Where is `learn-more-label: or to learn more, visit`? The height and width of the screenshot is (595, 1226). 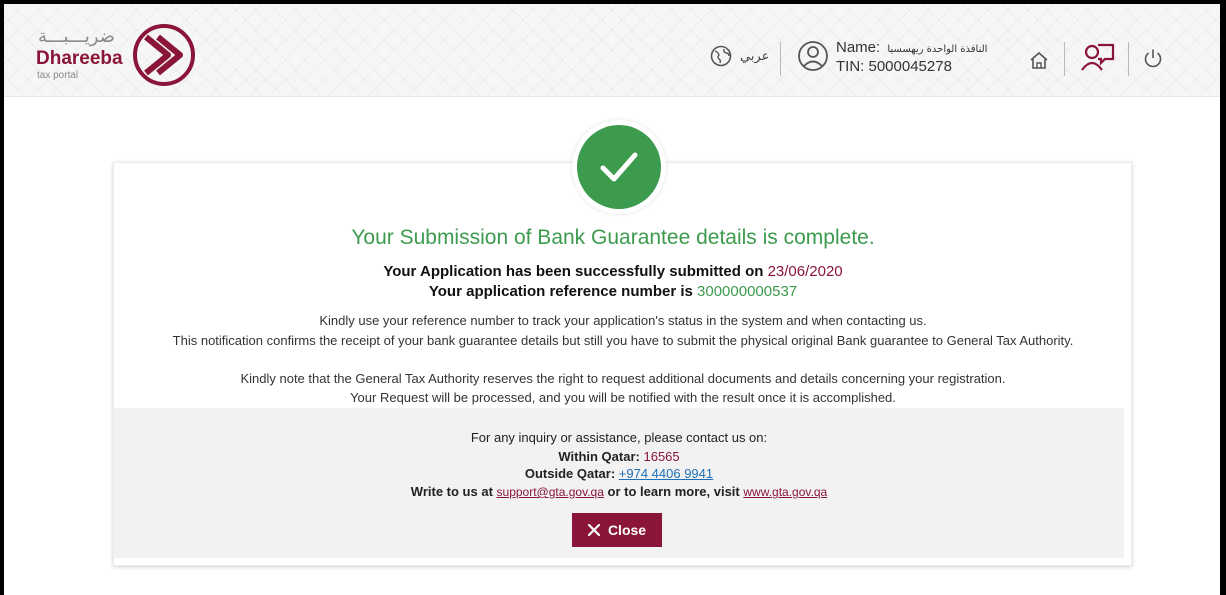
learn-more-label: or to learn more, visit is located at coordinates (673, 491).